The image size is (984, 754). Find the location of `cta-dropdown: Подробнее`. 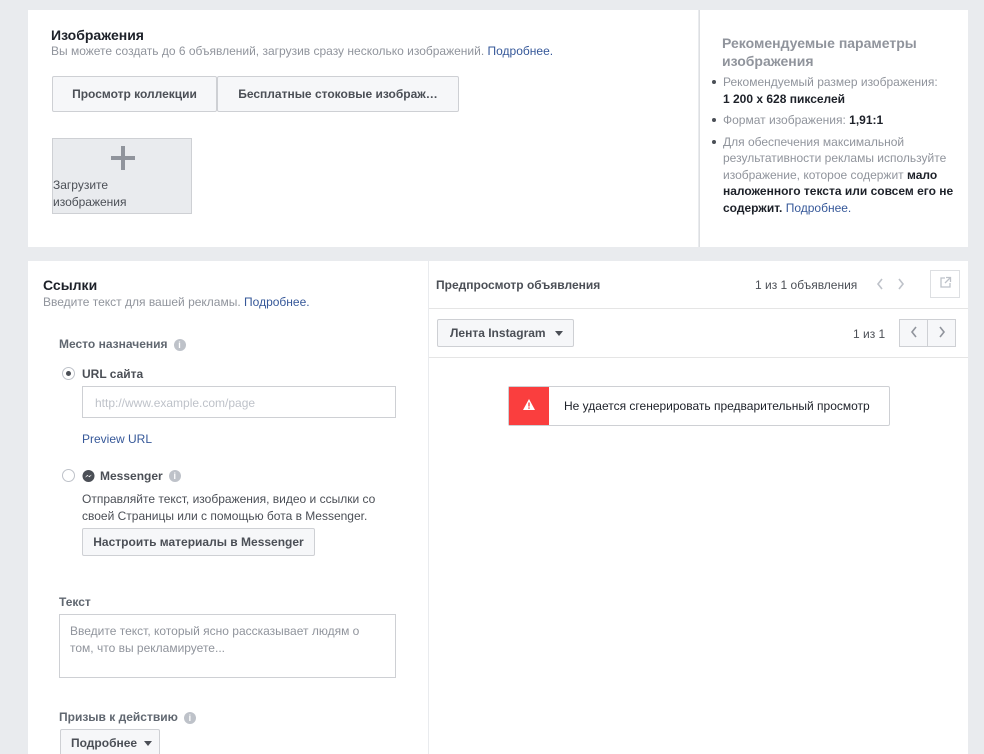

cta-dropdown: Подробнее is located at coordinates (110, 741).